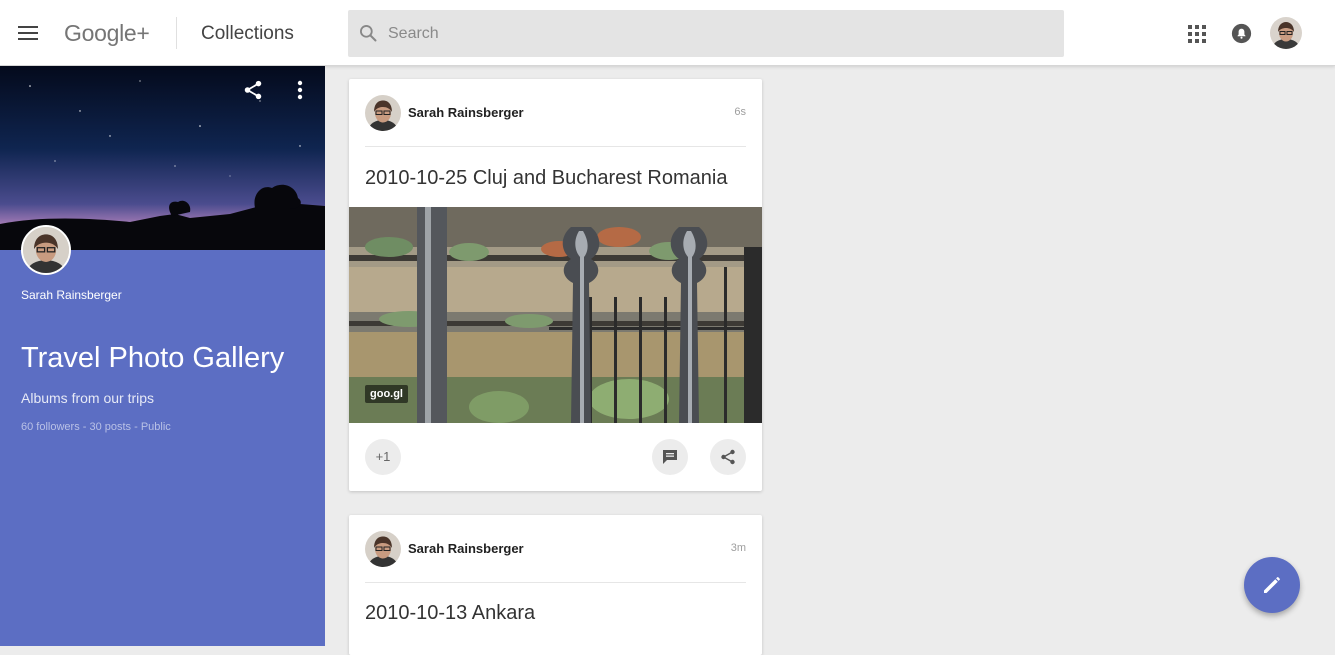 The image size is (1335, 655). What do you see at coordinates (383, 457) in the screenshot?
I see `plus-one-button: +1` at bounding box center [383, 457].